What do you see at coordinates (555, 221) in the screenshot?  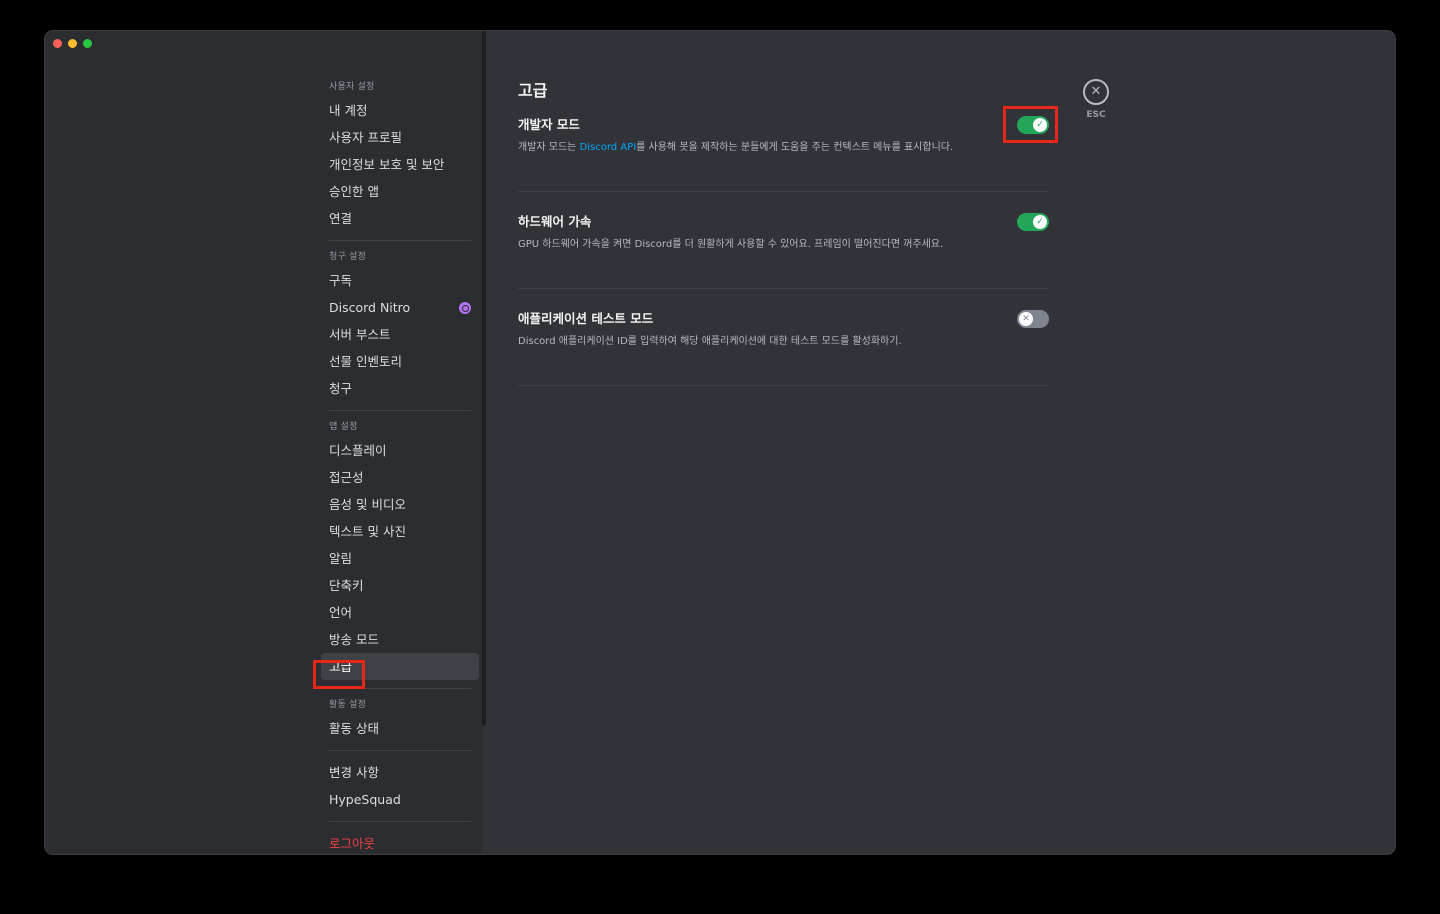 I see `setting-title: 하드웨어 가속` at bounding box center [555, 221].